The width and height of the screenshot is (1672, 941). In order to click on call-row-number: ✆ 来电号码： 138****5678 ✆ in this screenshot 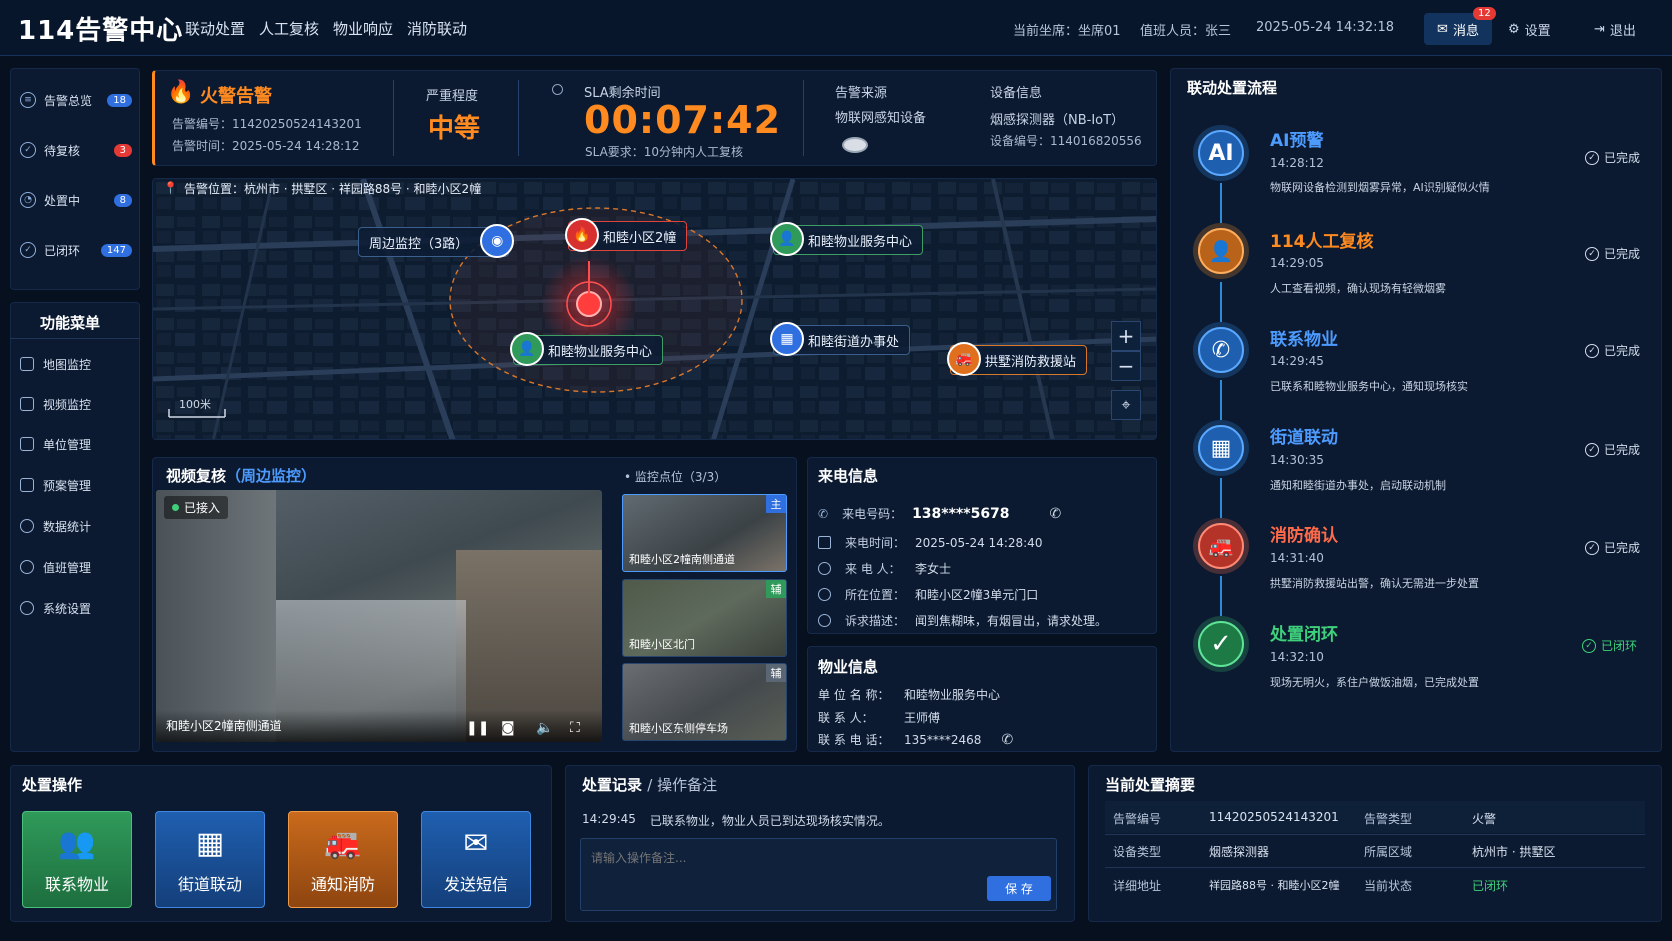, I will do `click(939, 513)`.